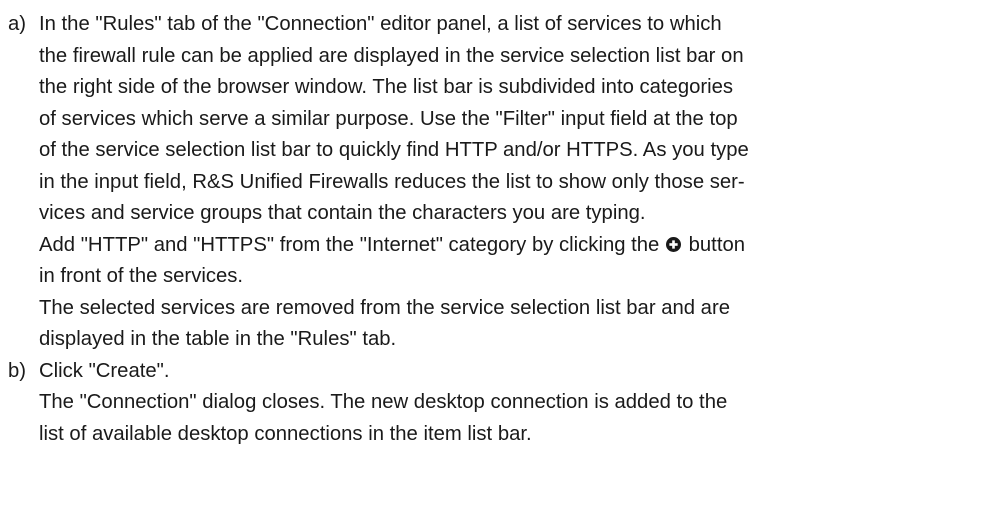 This screenshot has width=1006, height=516. I want to click on step-a-marker: a), so click(17, 24).